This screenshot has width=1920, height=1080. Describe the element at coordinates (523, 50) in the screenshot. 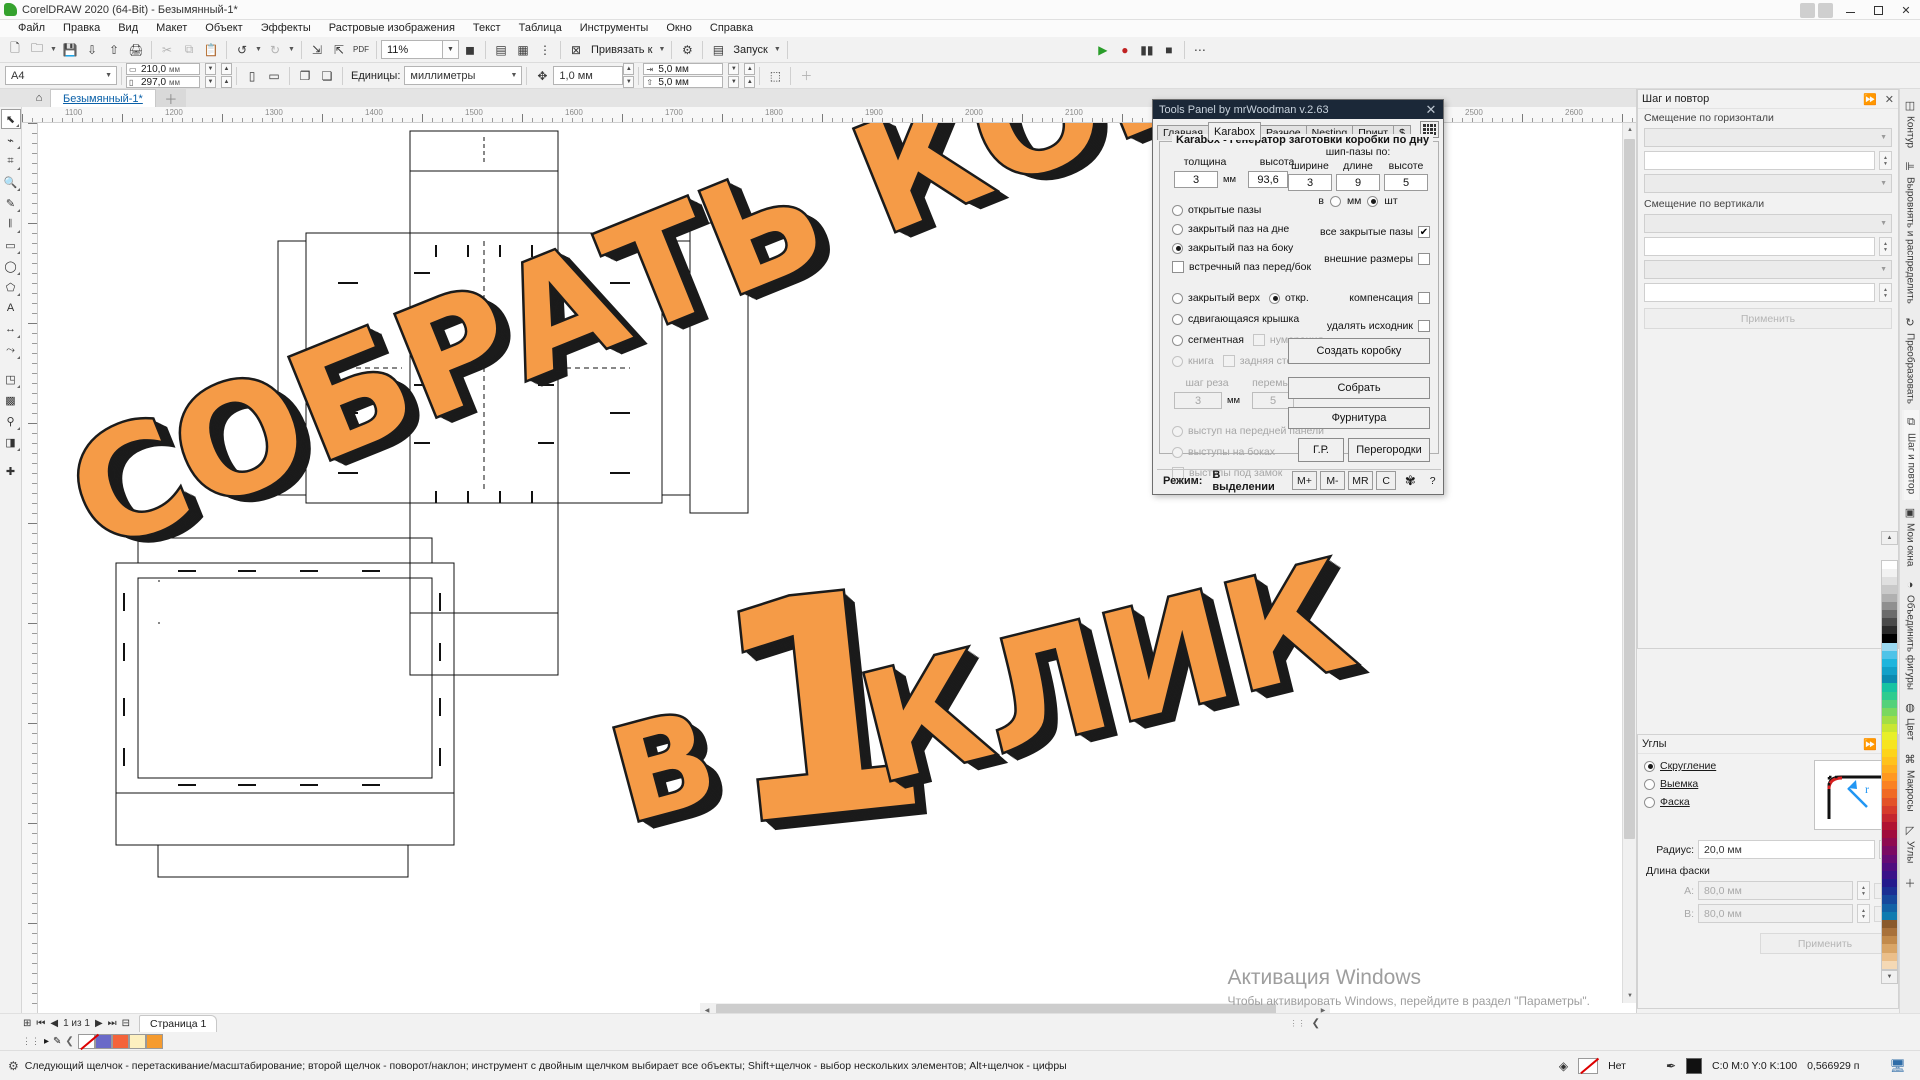

I see `show-grid-icon: ▦` at that location.